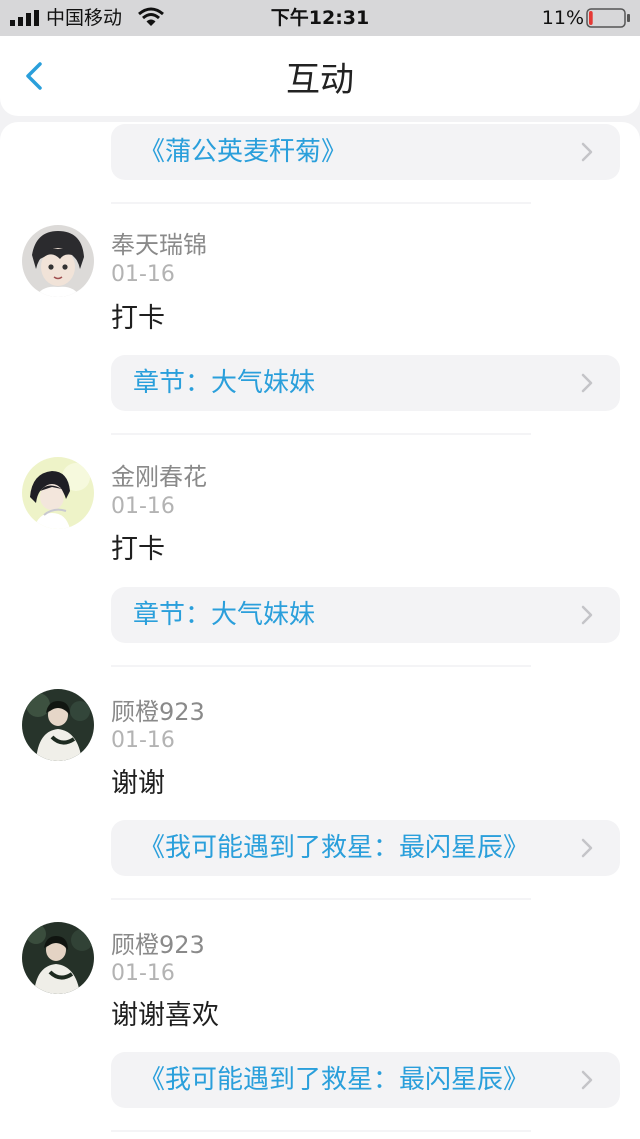  Describe the element at coordinates (243, 152) in the screenshot. I see `book-link-text: 《蒲公英麦秆菊》` at that location.